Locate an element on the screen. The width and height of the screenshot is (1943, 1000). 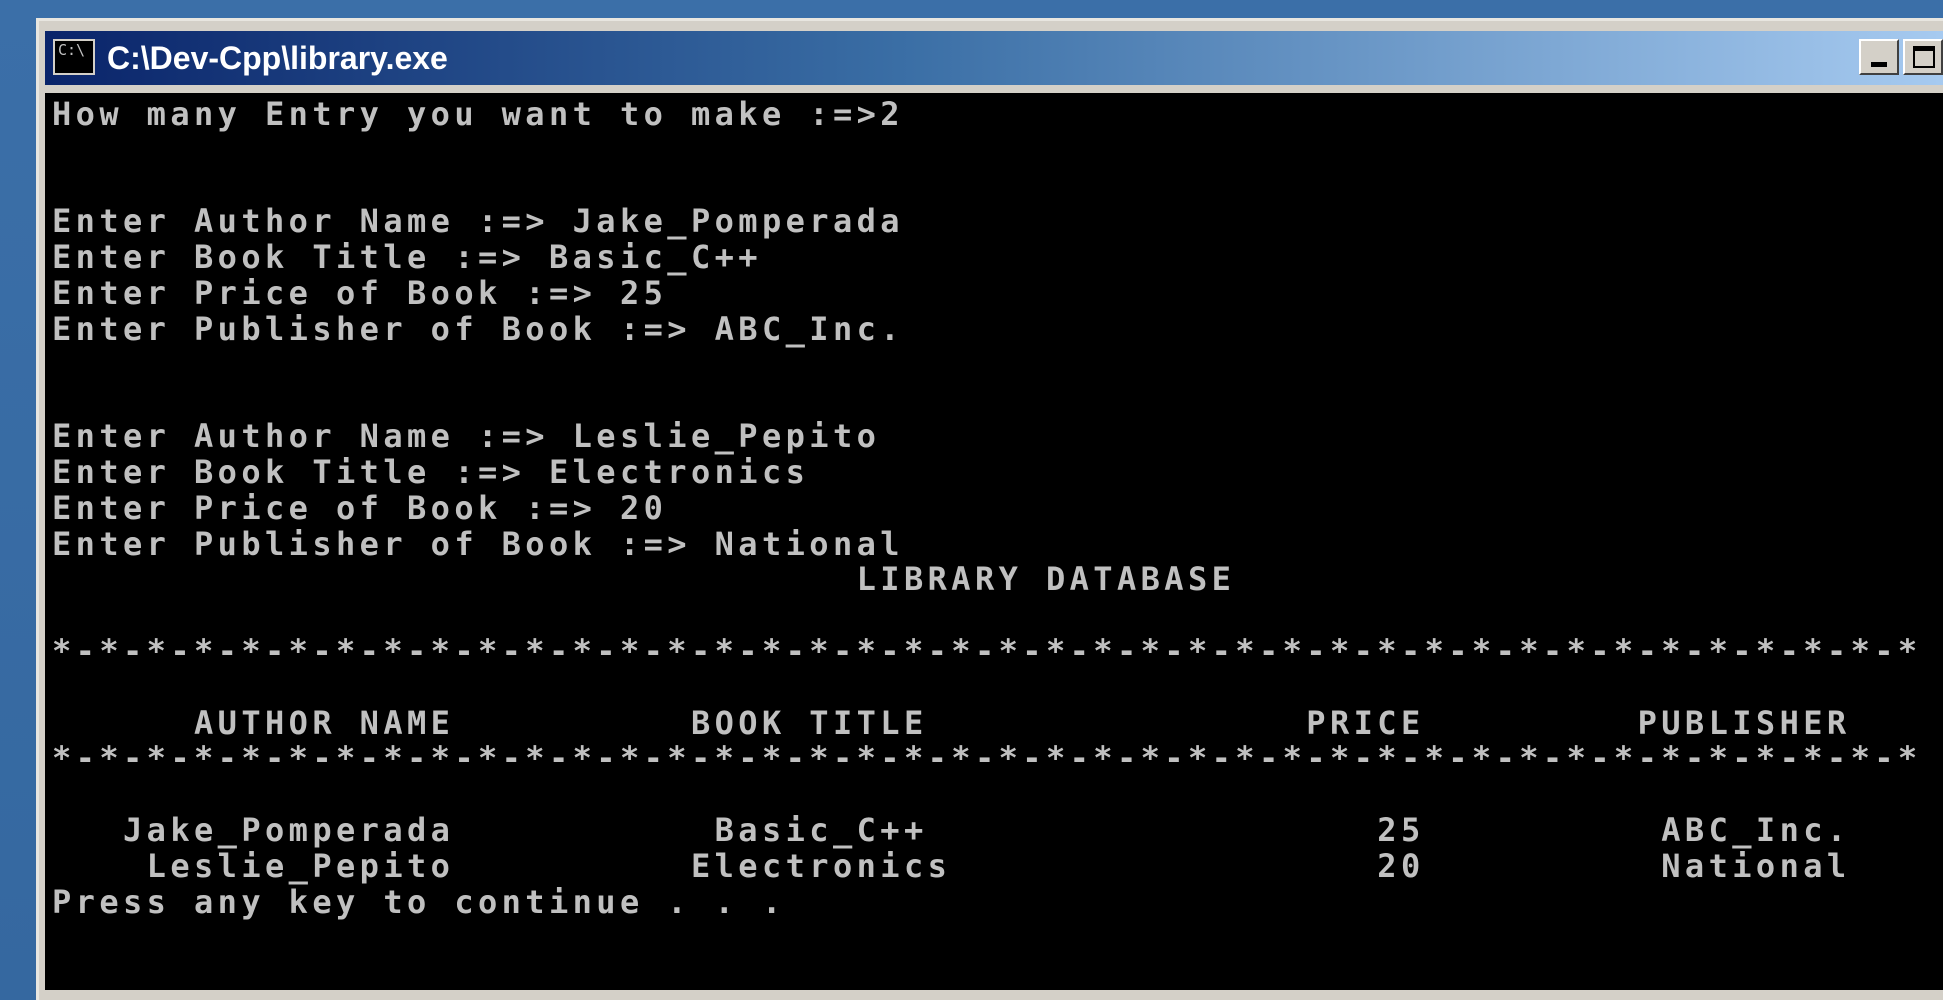
minimize-icon is located at coordinates (1879, 64).